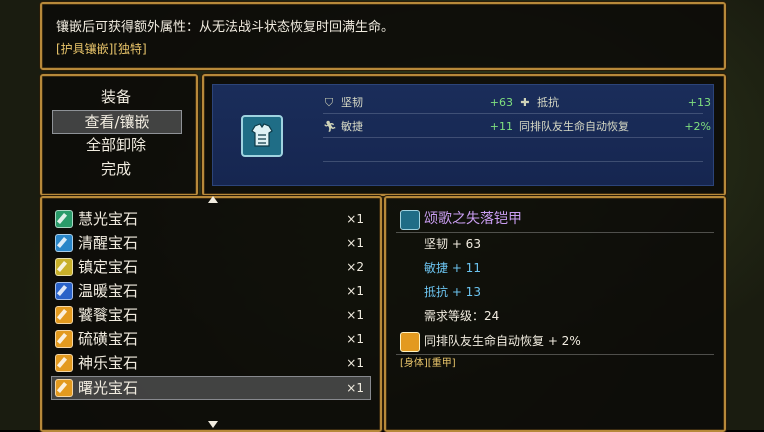 This screenshot has width=764, height=432. I want to click on detail-stat-line: 敏捷 + 11, so click(452, 268).